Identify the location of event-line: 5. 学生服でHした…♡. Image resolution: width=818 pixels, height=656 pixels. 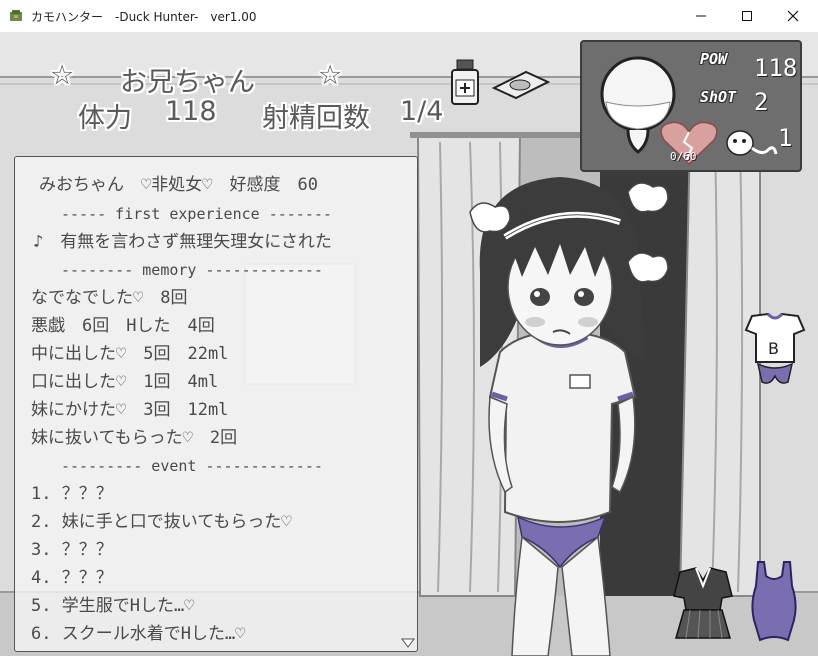
(113, 606).